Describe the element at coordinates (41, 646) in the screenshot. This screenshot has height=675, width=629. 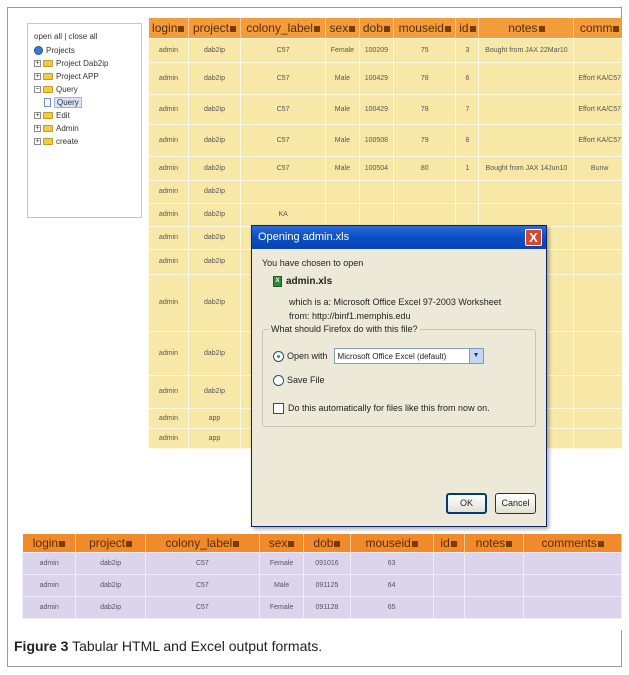
I see `caption-label: Figure 3` at that location.